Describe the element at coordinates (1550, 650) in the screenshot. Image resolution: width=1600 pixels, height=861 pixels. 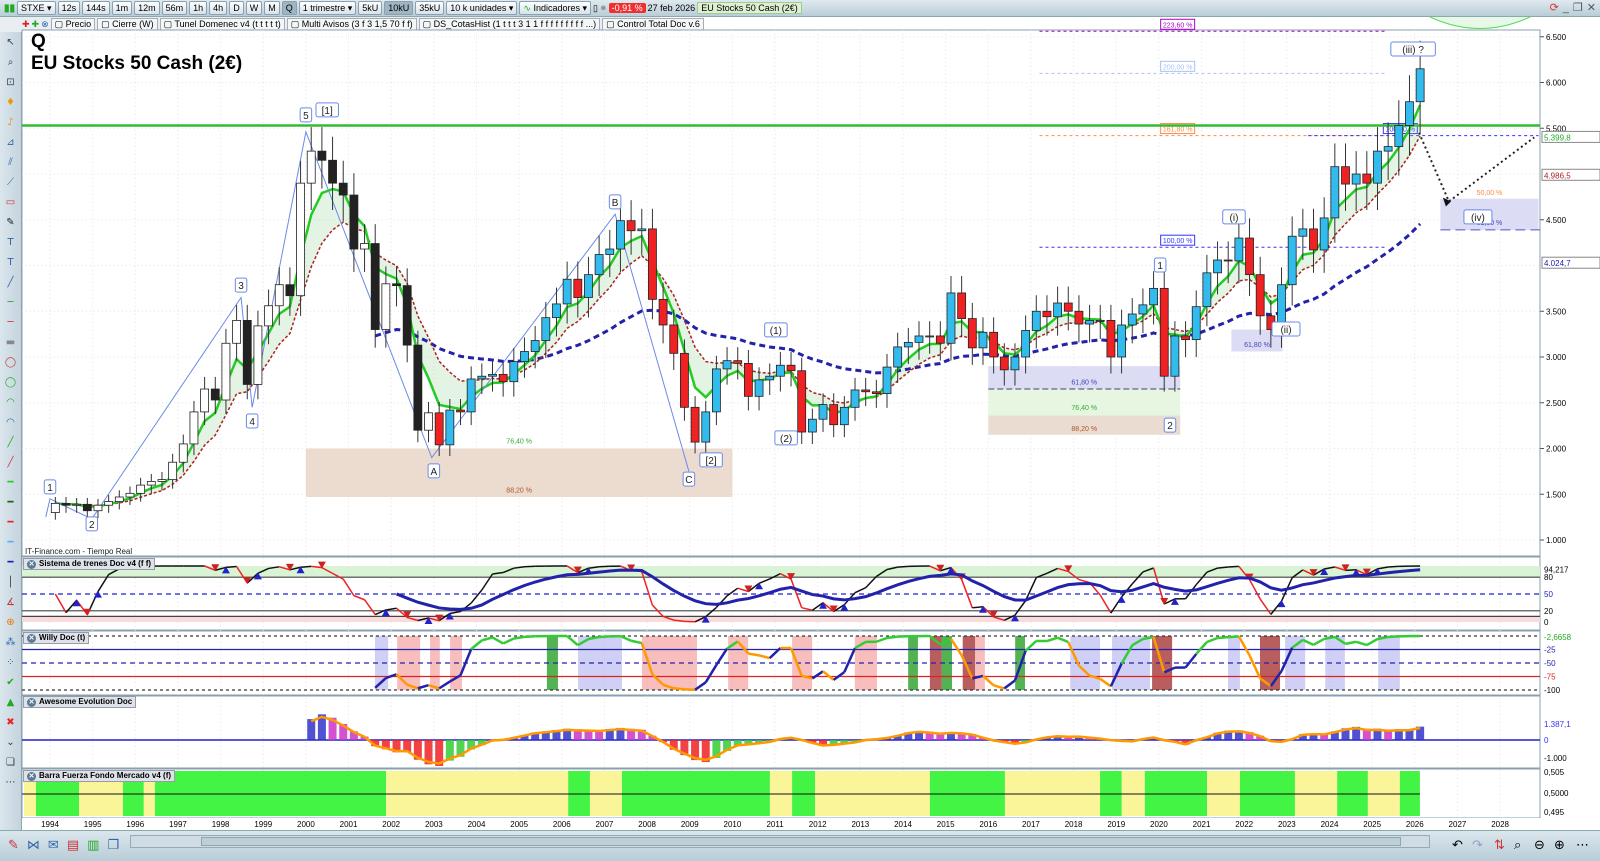
I see `willy-axis-label: -25` at that location.